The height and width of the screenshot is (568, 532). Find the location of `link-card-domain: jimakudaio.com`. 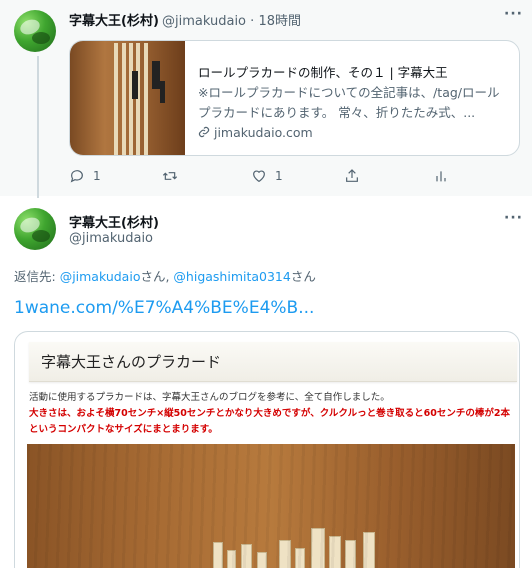

link-card-domain: jimakudaio.com is located at coordinates (263, 132).